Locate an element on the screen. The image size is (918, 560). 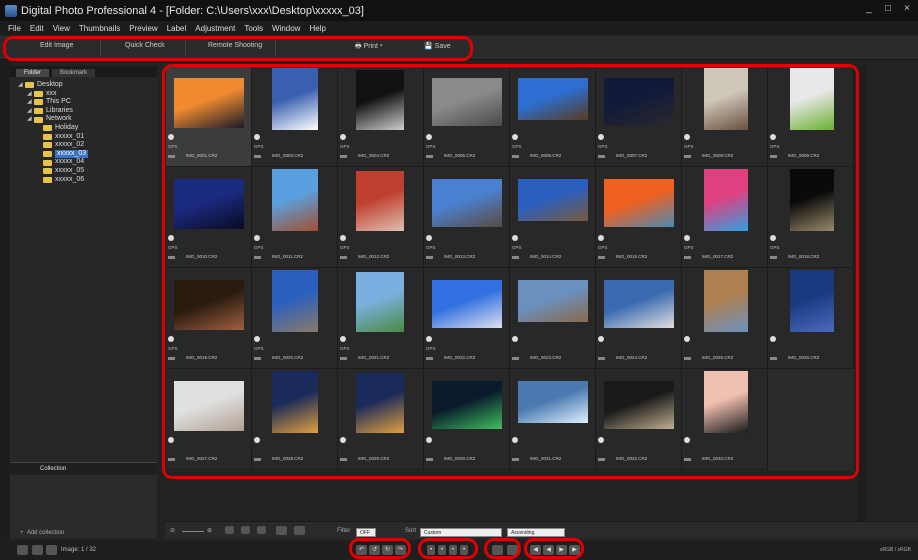
edit-image-button: Edit Image is located at coordinates (56, 45).